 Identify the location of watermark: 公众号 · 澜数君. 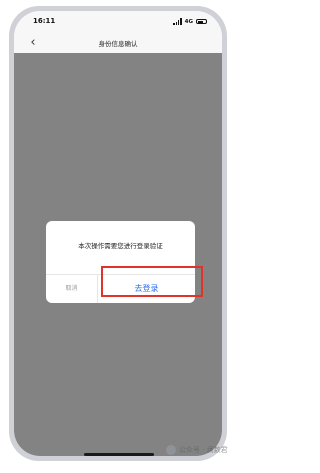
(203, 450).